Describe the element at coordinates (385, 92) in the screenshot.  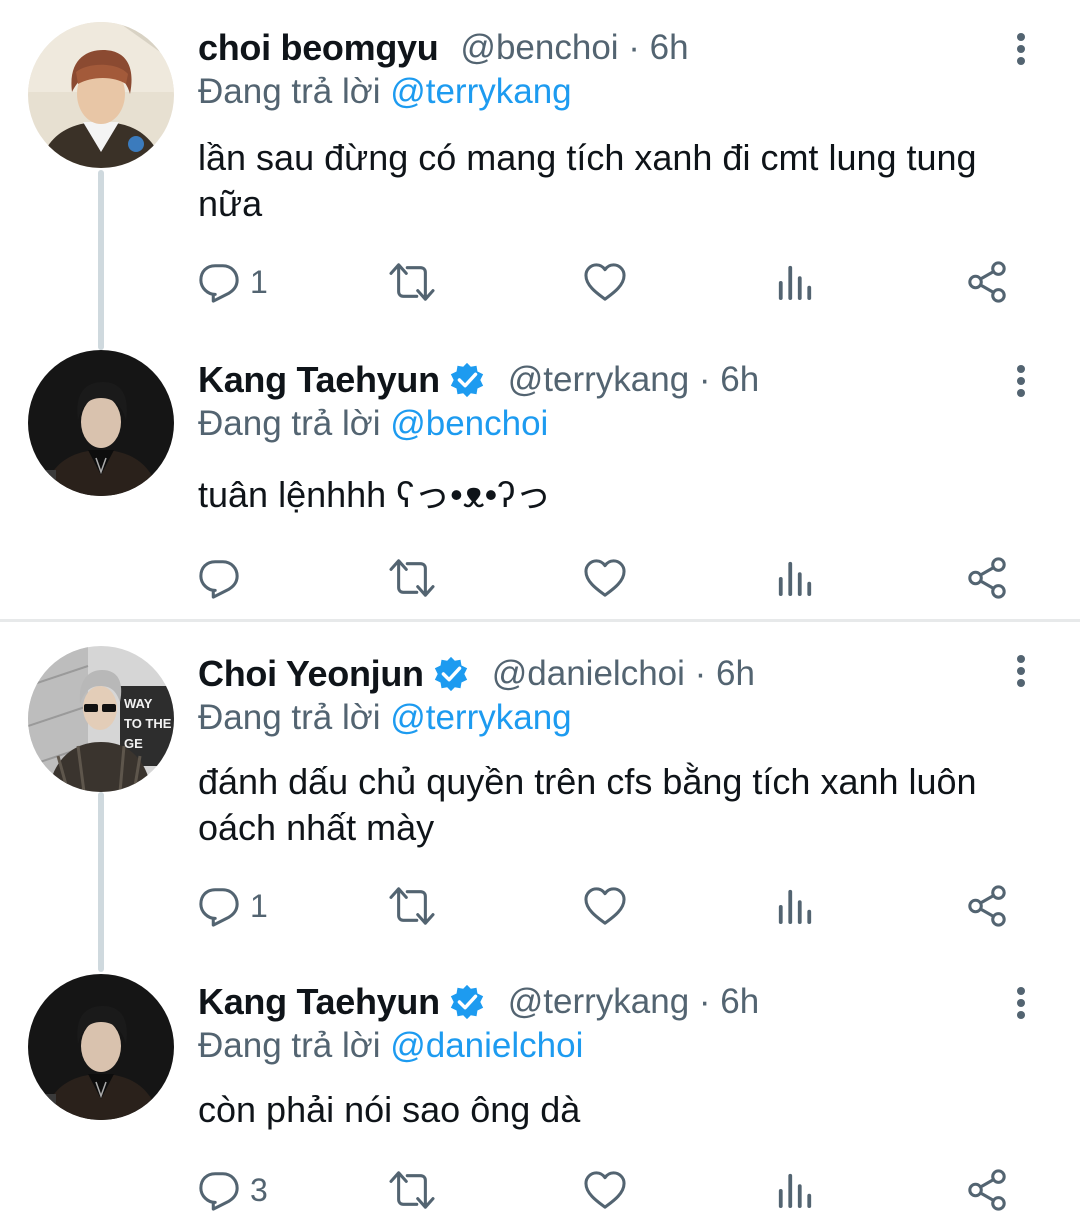
I see `replying-to: Đang trả lời @terrykang` at that location.